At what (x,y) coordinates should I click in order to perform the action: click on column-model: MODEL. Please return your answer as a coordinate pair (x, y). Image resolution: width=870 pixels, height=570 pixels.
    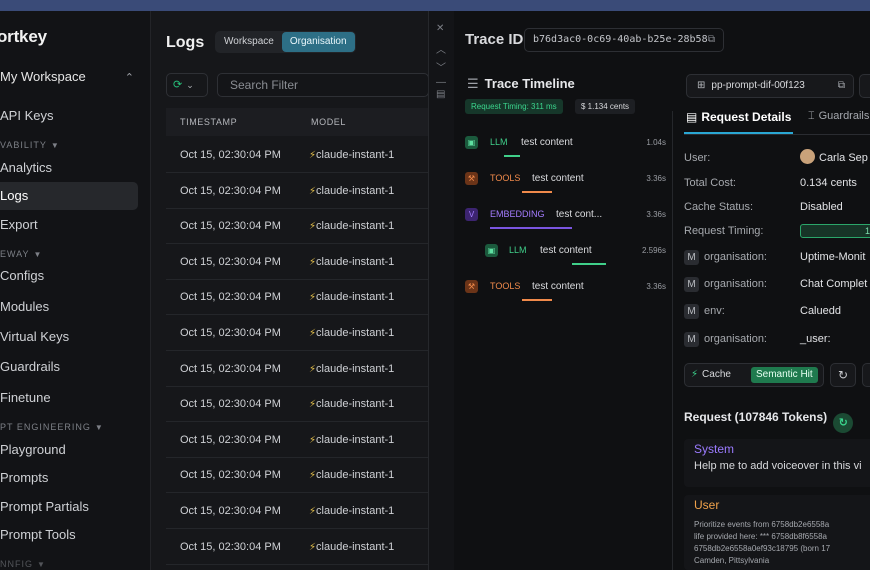
    Looking at the image, I should click on (328, 122).